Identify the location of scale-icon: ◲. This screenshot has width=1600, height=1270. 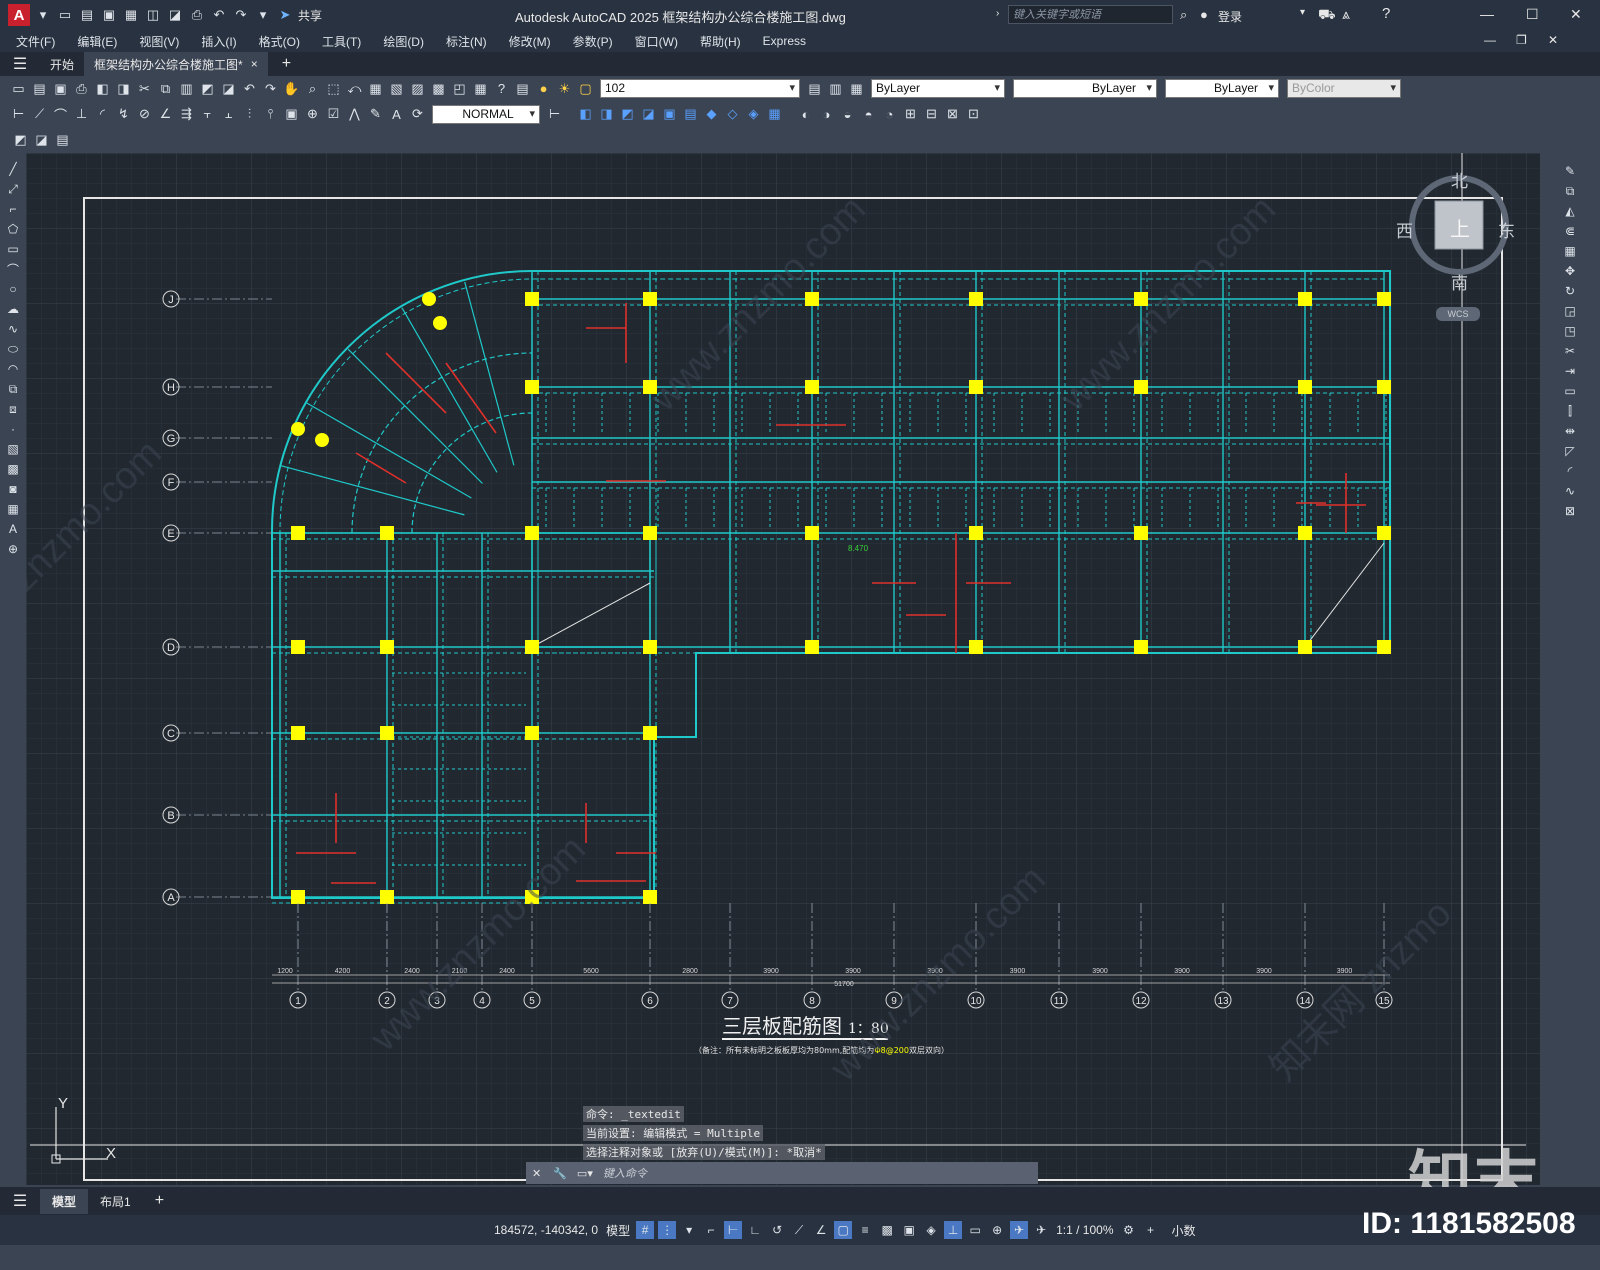
(1570, 311).